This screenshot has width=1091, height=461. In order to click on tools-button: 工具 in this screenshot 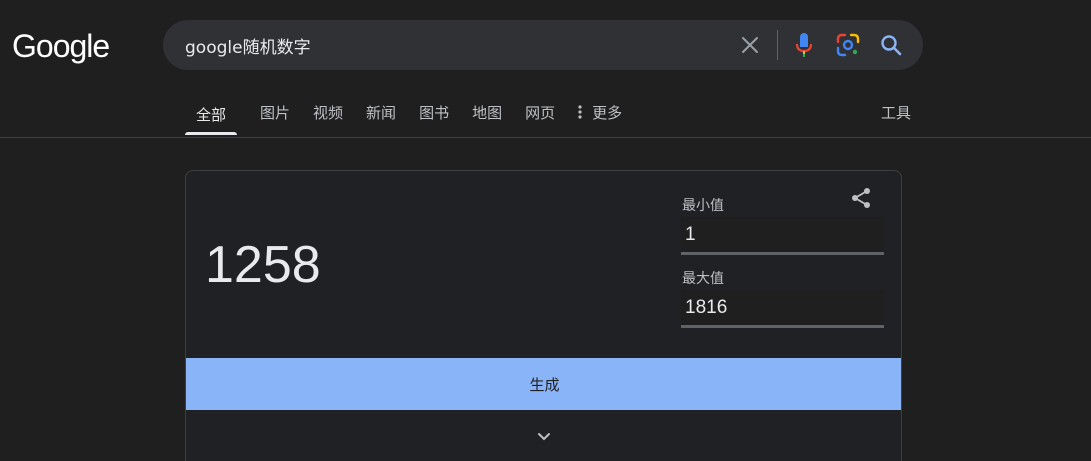, I will do `click(896, 113)`.